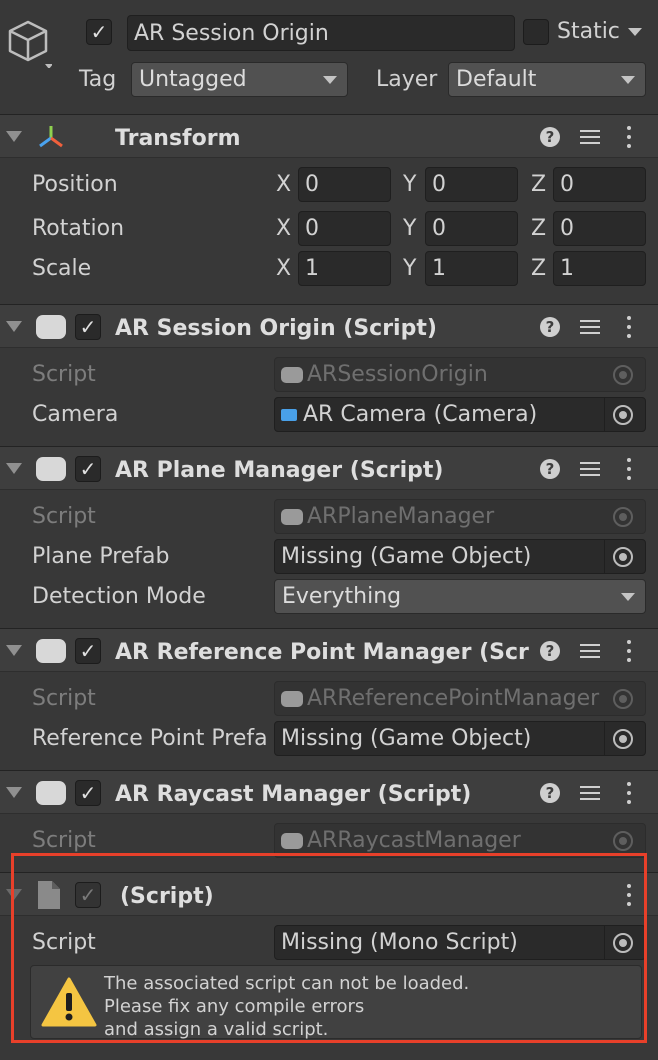  What do you see at coordinates (342, 596) in the screenshot?
I see `detection-mode-value: Everything` at bounding box center [342, 596].